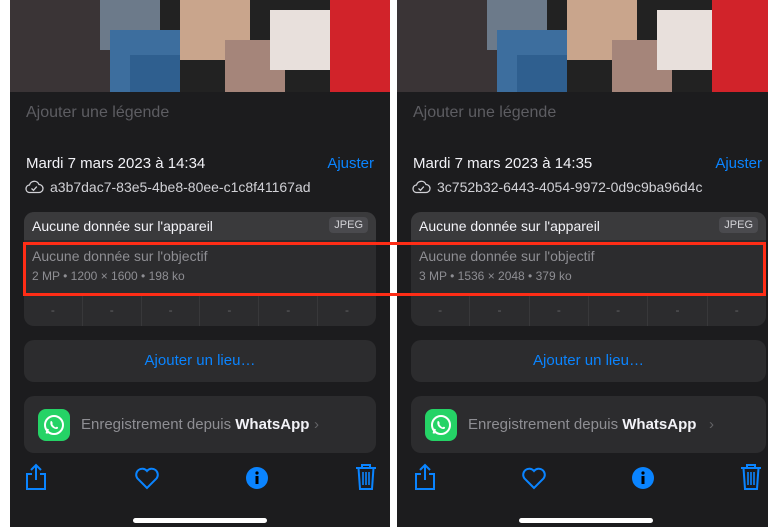 This screenshot has height=527, width=768. Describe the element at coordinates (570, 187) in the screenshot. I see `photo-identifier: 3c752b32-6443-4054-9972-0d9c9ba96d4c` at that location.